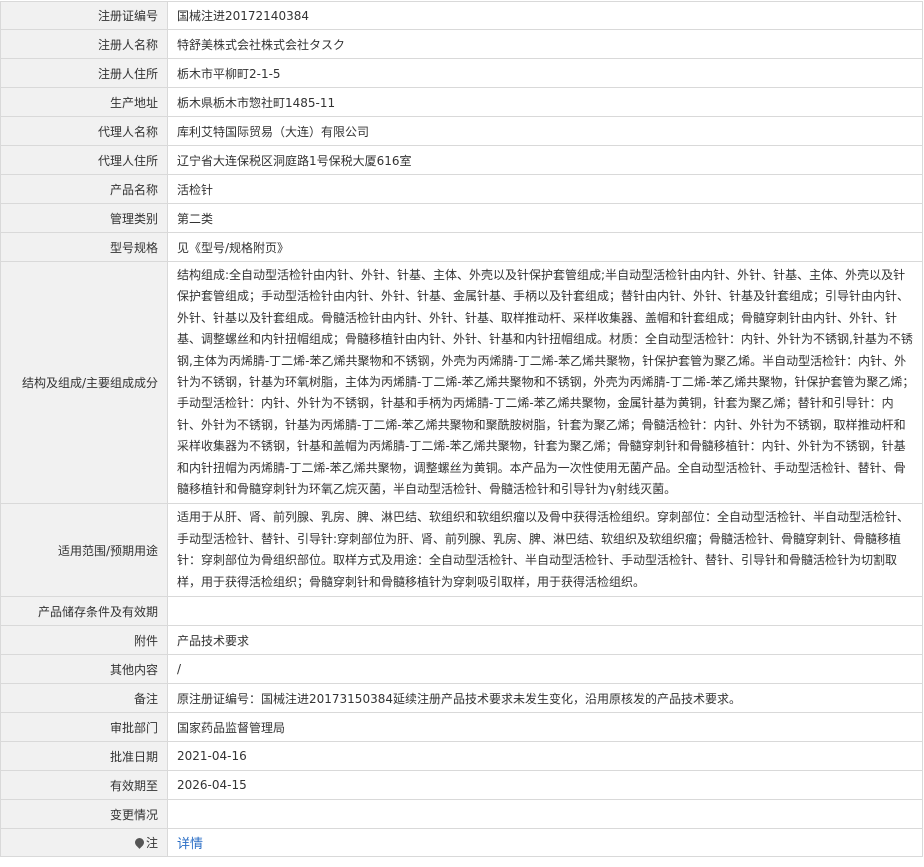 The width and height of the screenshot is (924, 867). Describe the element at coordinates (84, 550) in the screenshot. I see `row-label: 适用范围/预期用途` at that location.